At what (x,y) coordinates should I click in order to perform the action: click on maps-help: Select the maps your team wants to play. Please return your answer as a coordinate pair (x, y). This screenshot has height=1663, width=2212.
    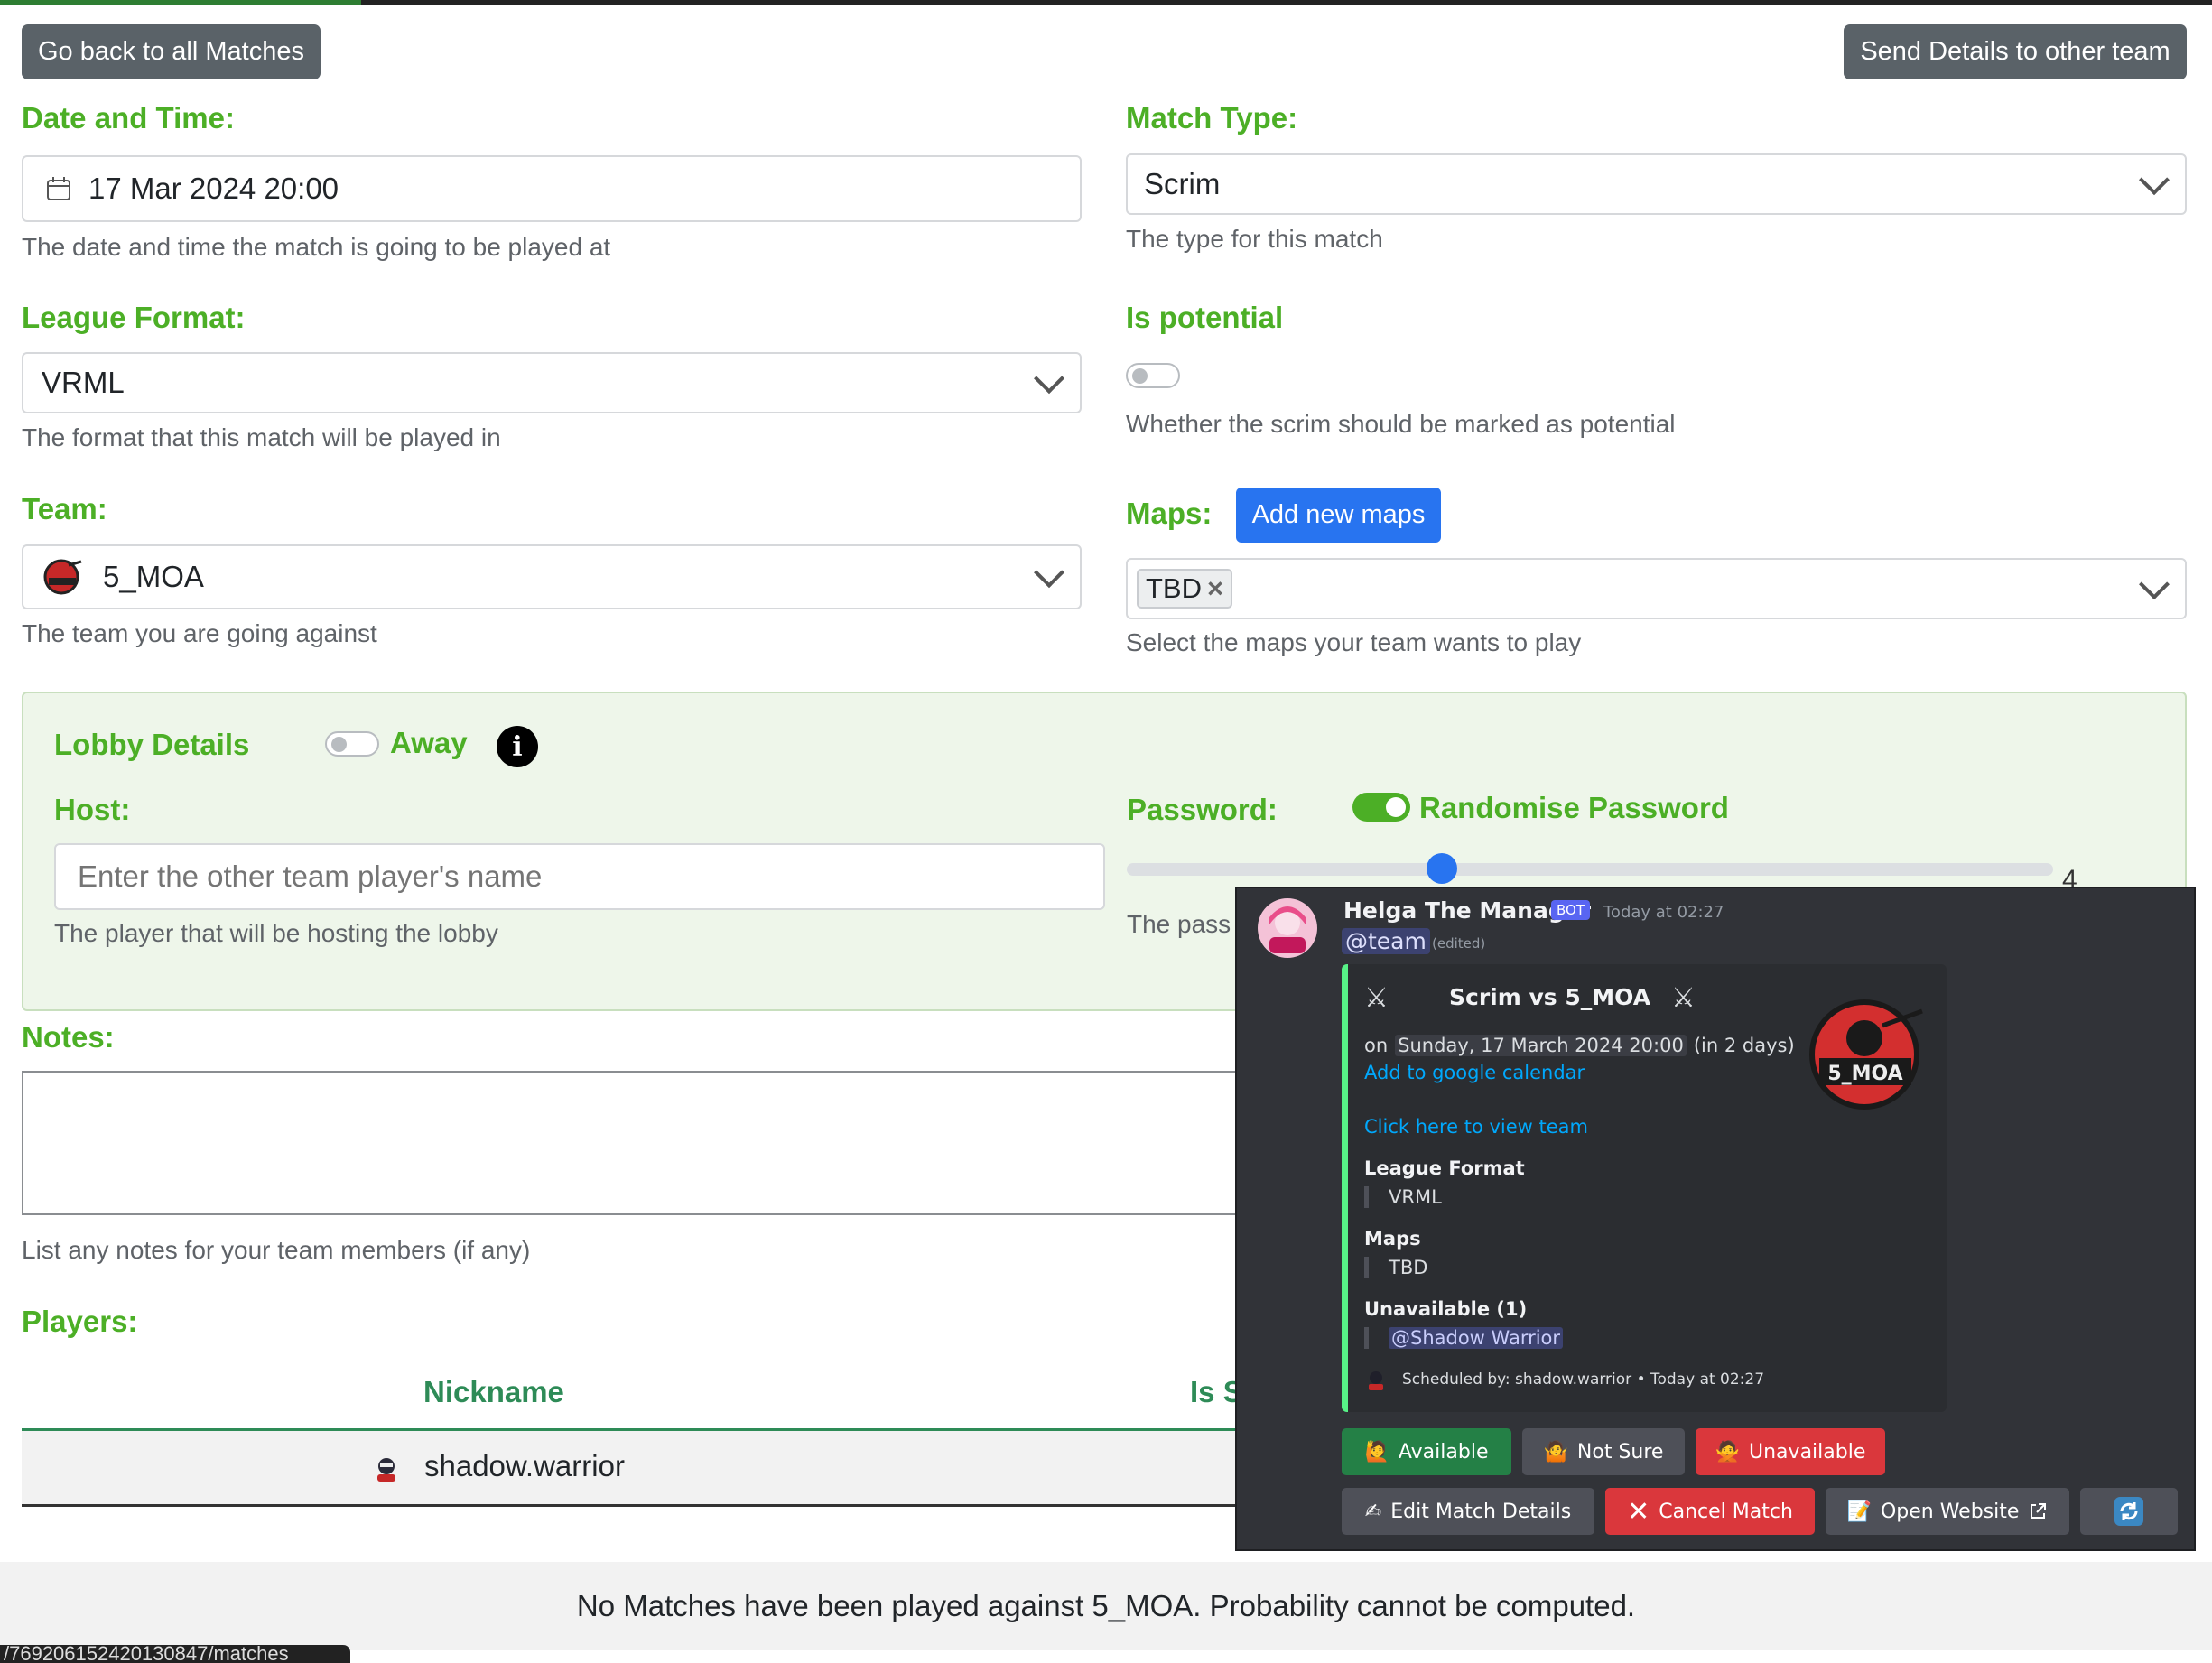
    Looking at the image, I should click on (1354, 642).